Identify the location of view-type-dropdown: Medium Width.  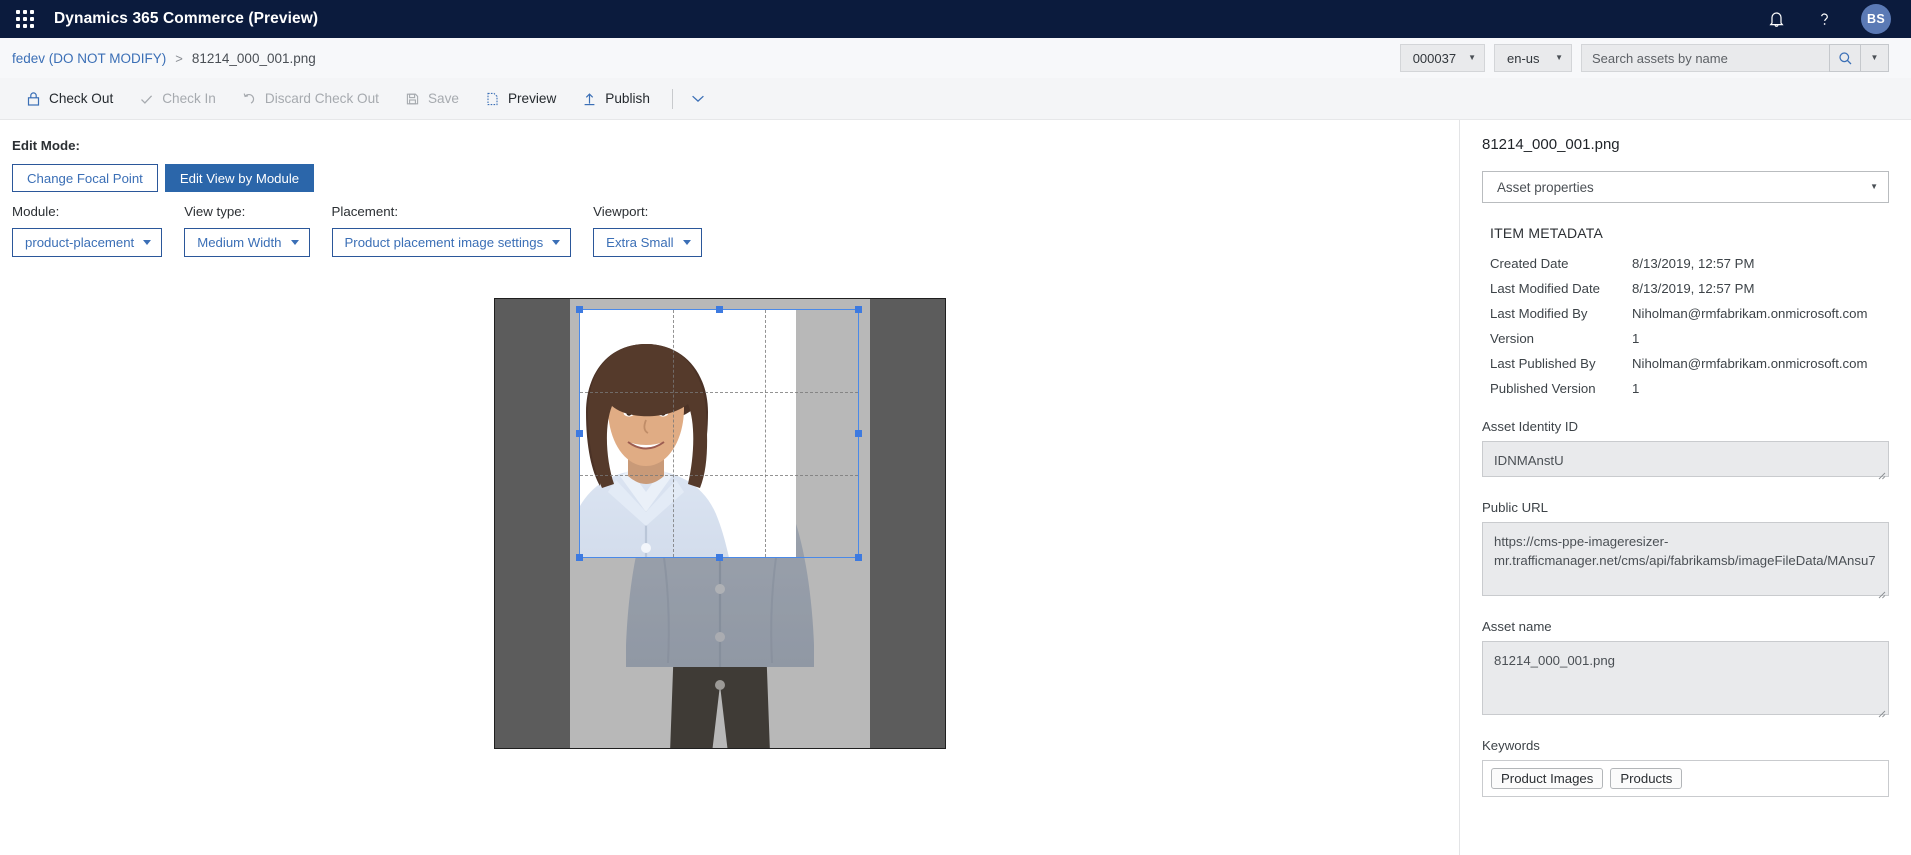
(247, 242).